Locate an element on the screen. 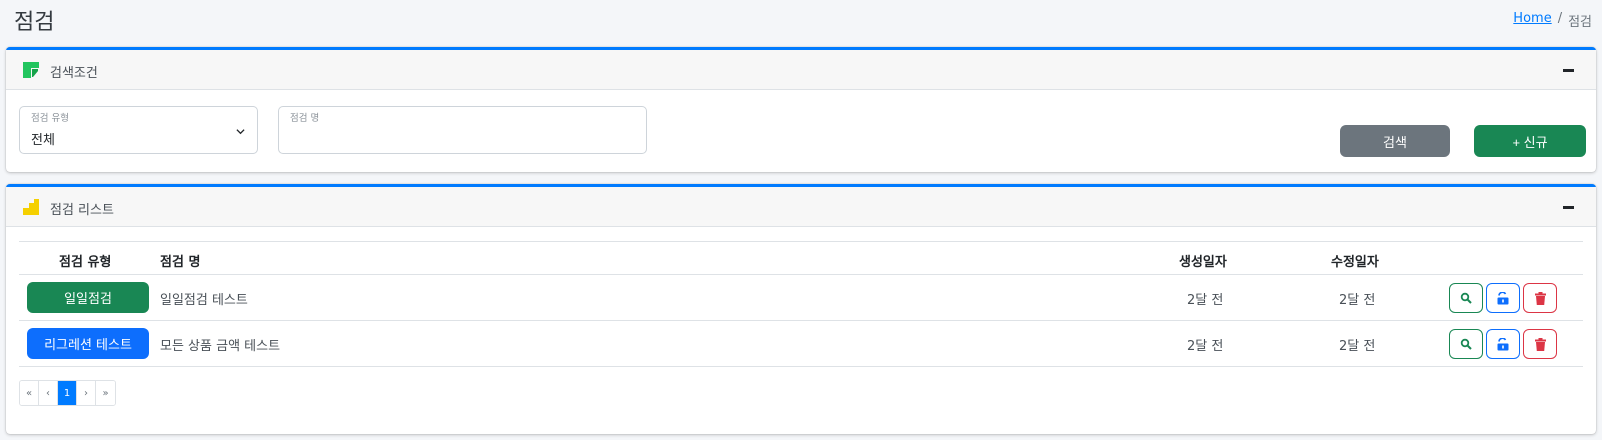 The width and height of the screenshot is (1602, 440). type-select-value: 전체 is located at coordinates (43, 140).